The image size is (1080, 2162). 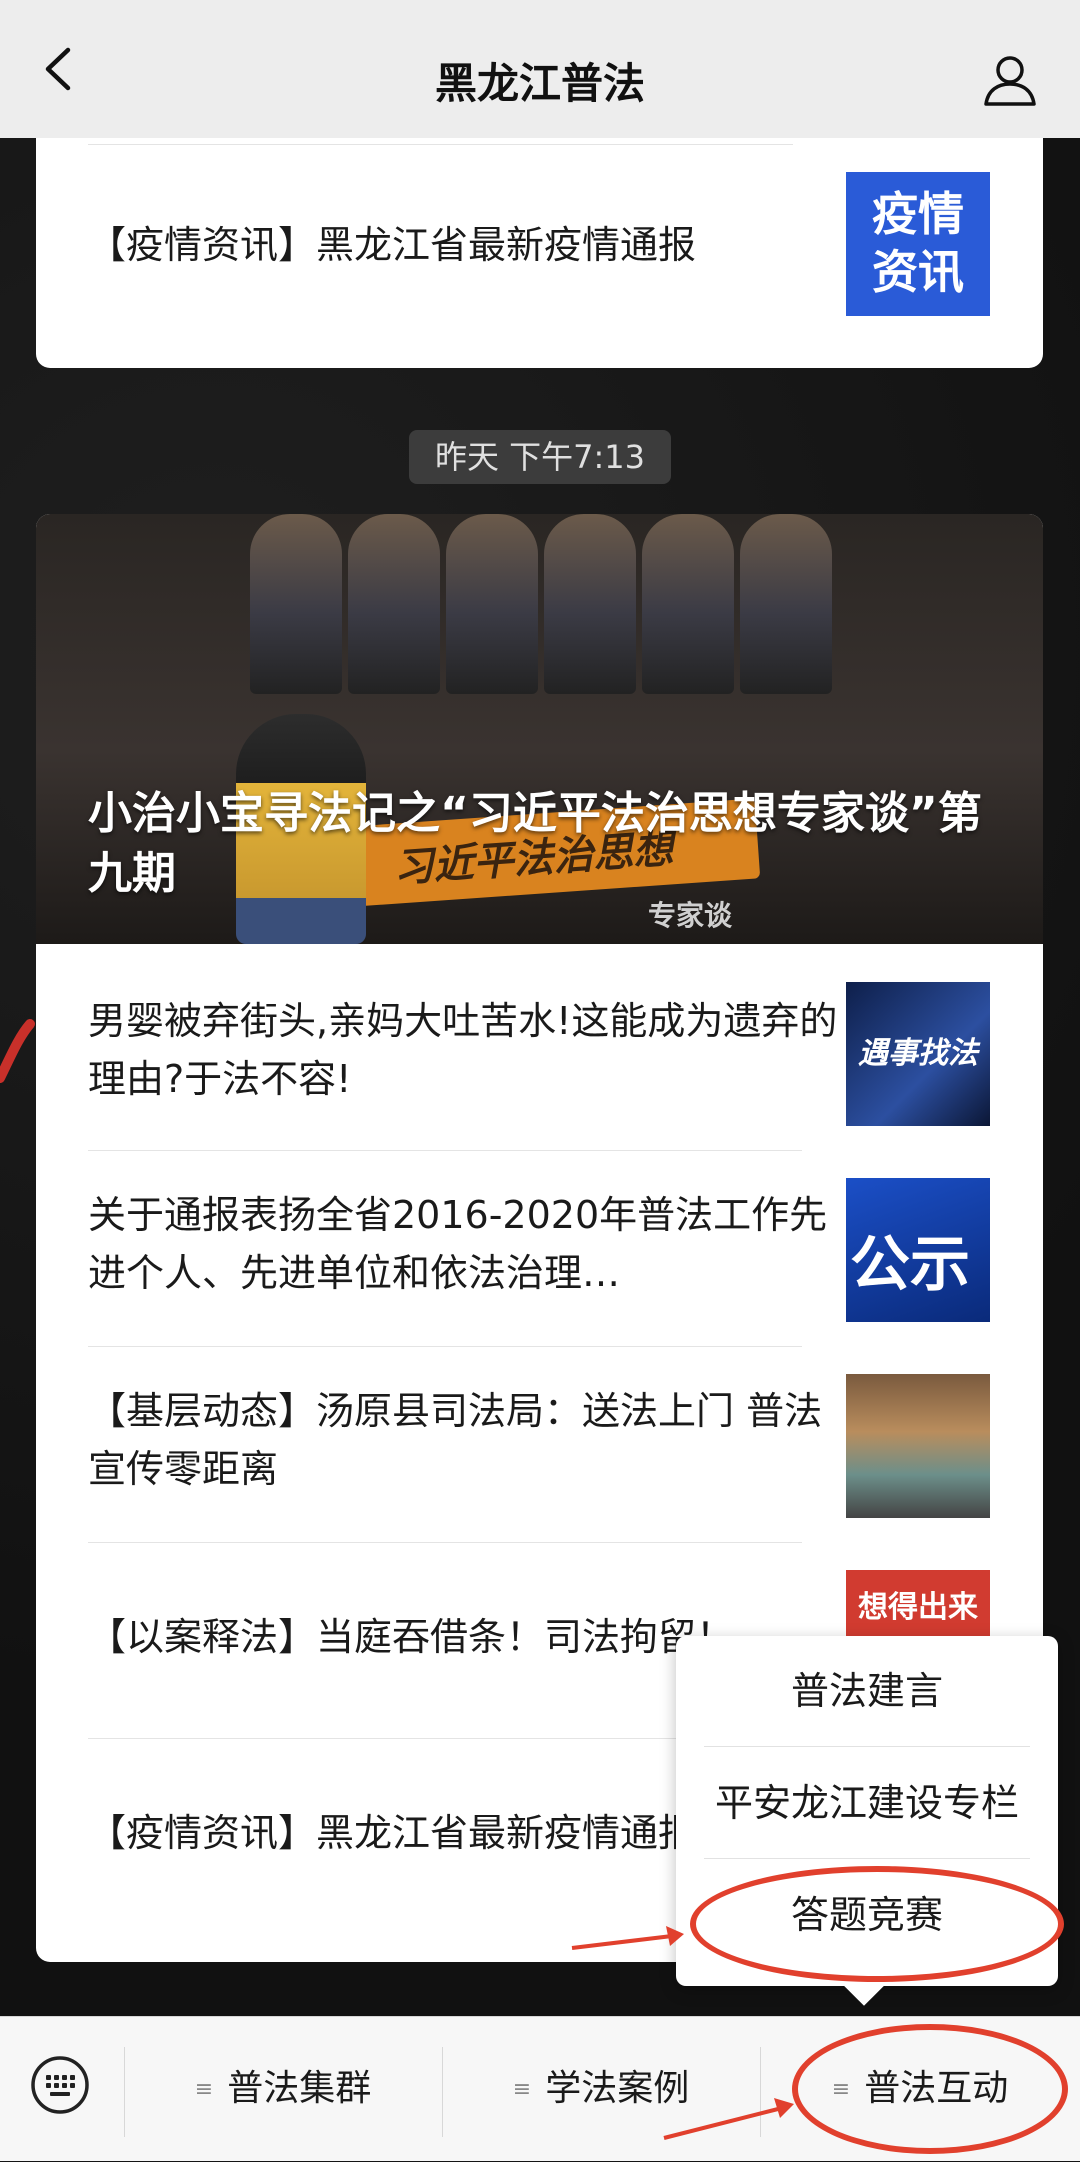 I want to click on thumb-label: 想得出来, so click(x=918, y=1607).